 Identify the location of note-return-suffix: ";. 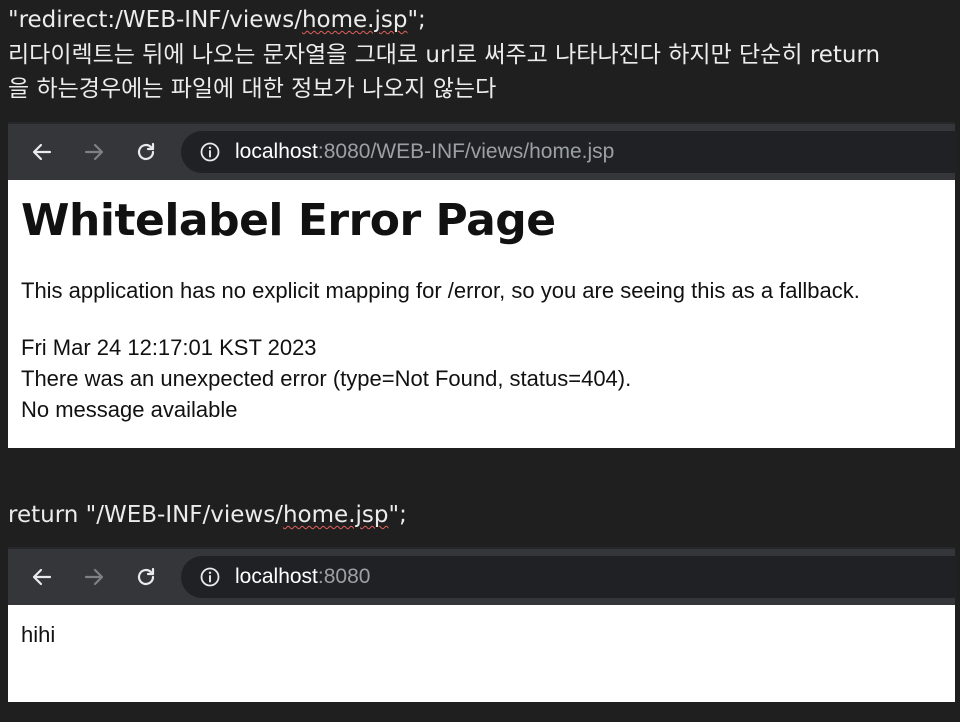
(397, 515).